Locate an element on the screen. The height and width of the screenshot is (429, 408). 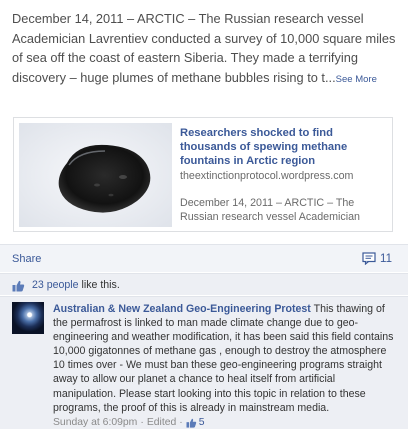
see-more-link: See More is located at coordinates (356, 79).